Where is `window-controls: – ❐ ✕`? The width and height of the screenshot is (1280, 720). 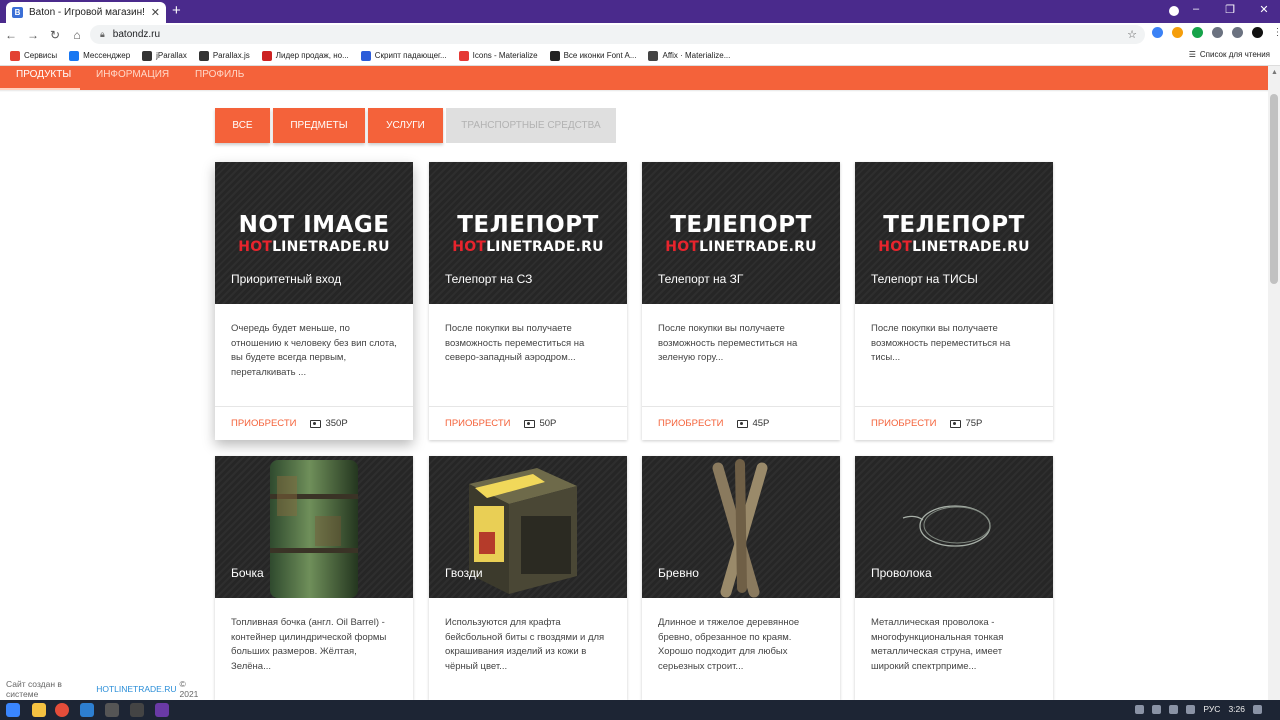
window-controls: – ❐ ✕ is located at coordinates (1230, 9).